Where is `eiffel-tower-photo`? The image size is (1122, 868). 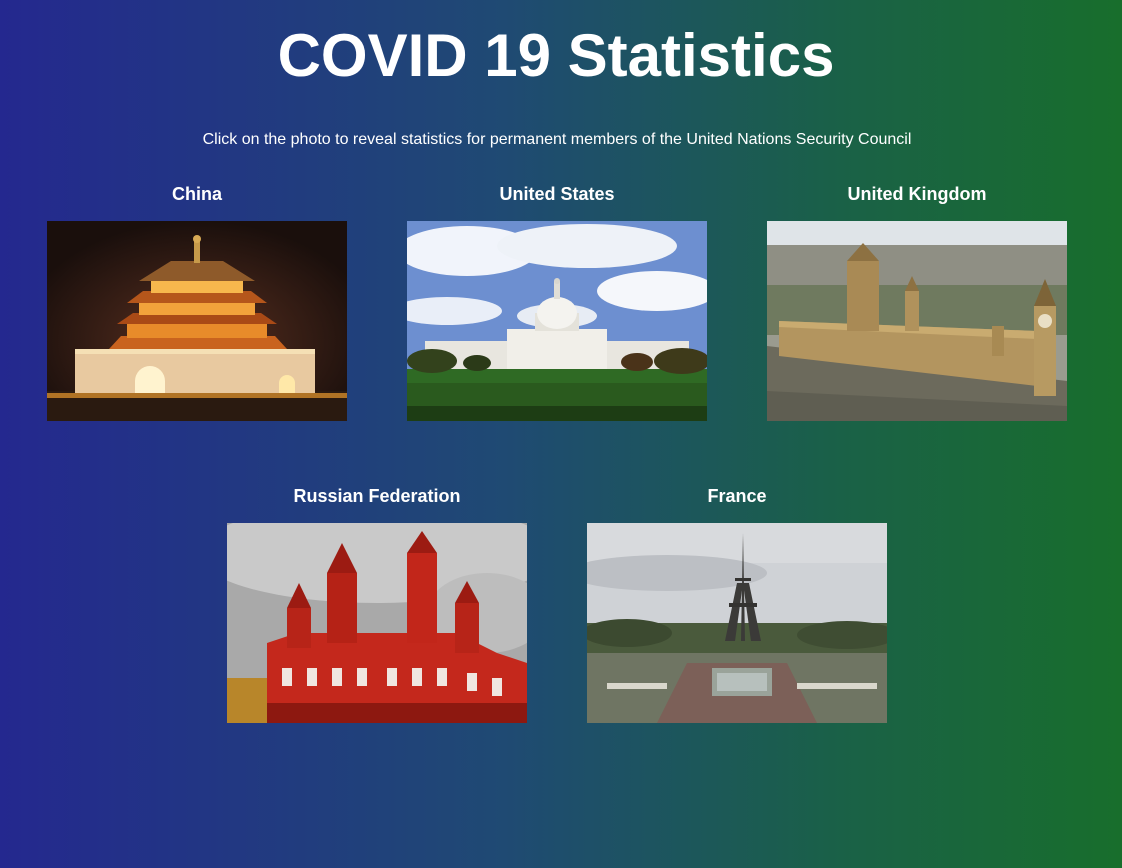
eiffel-tower-photo is located at coordinates (737, 623).